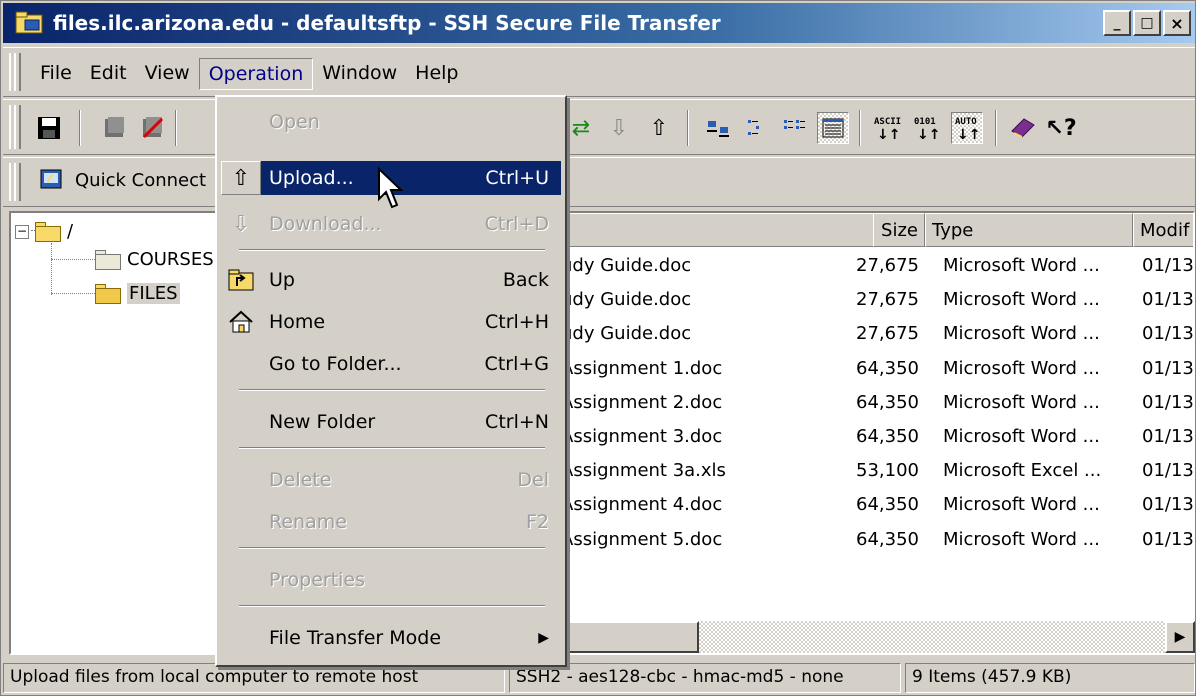 This screenshot has width=1196, height=696. What do you see at coordinates (599, 127) in the screenshot?
I see `toolbar: ⇄ ⇩ ⇧ ASCII ↓↑ 0101 ↓↑ AUTO ↓↑ ↖?` at bounding box center [599, 127].